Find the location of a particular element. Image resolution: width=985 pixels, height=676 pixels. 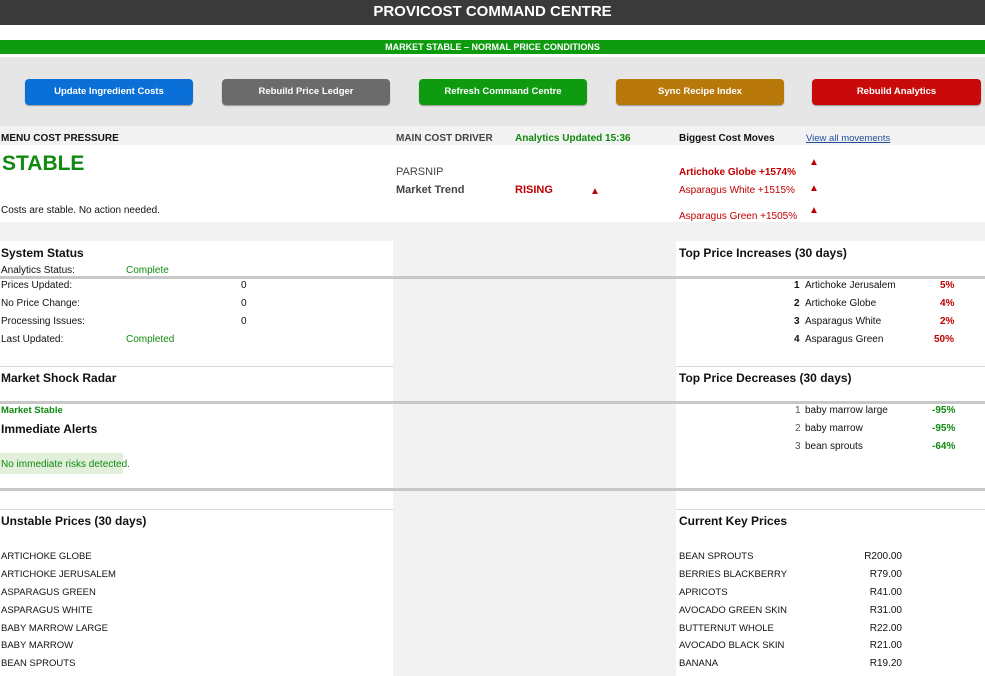

cost-move-item: Asparagus Green +1505% is located at coordinates (738, 216).